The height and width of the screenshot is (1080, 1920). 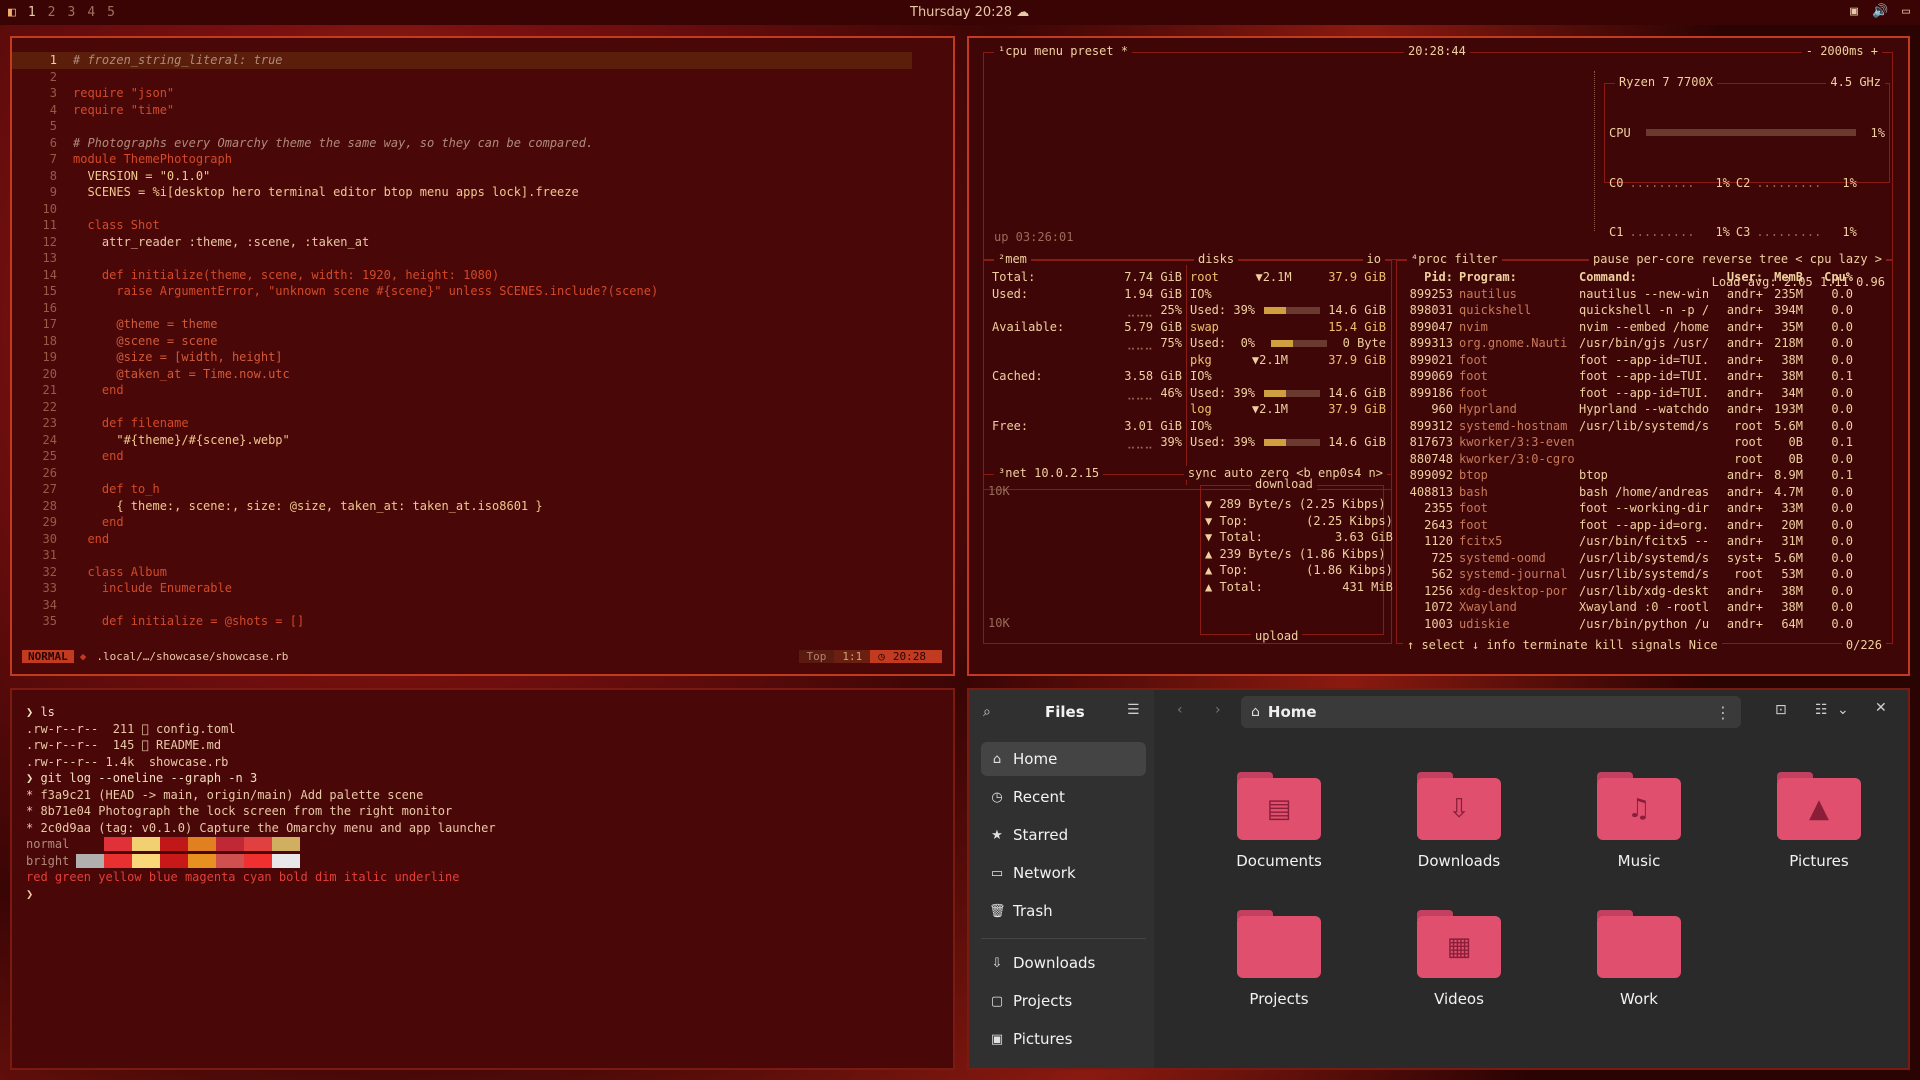 I want to click on folder-downloads: ⇩ Downloads, so click(x=1459, y=821).